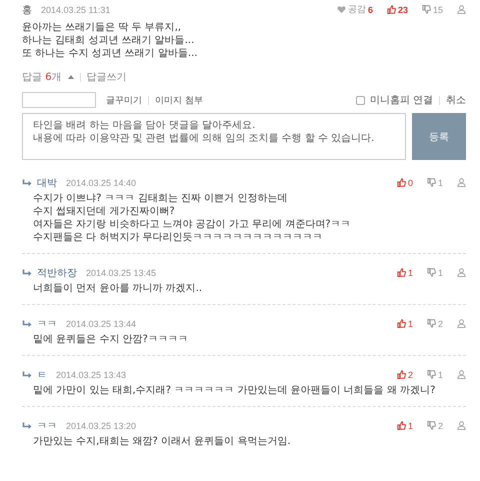 This screenshot has height=481, width=480. What do you see at coordinates (91, 375) in the screenshot?
I see `comment-date: 2014.03.25 13:43` at bounding box center [91, 375].